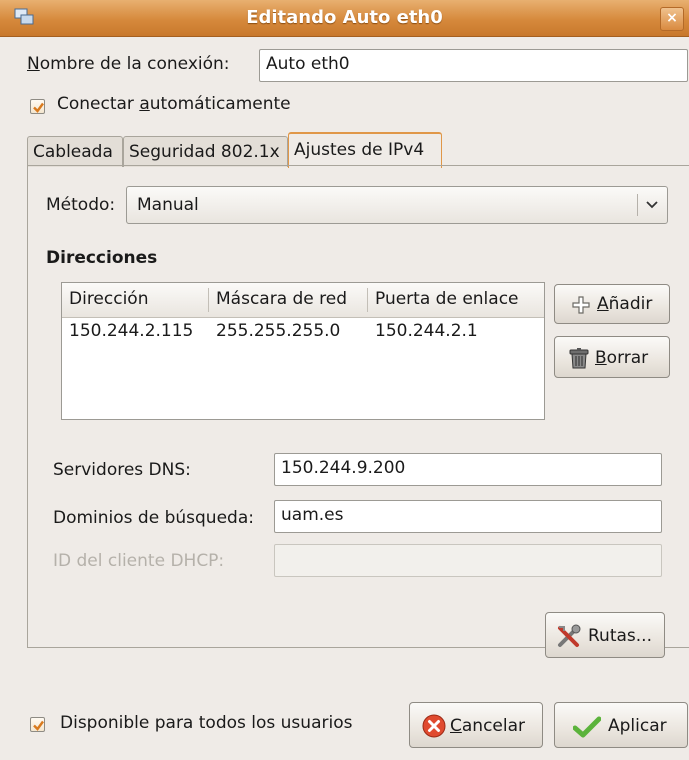  What do you see at coordinates (468, 469) in the screenshot?
I see `dns-input: 150.244.9.200` at bounding box center [468, 469].